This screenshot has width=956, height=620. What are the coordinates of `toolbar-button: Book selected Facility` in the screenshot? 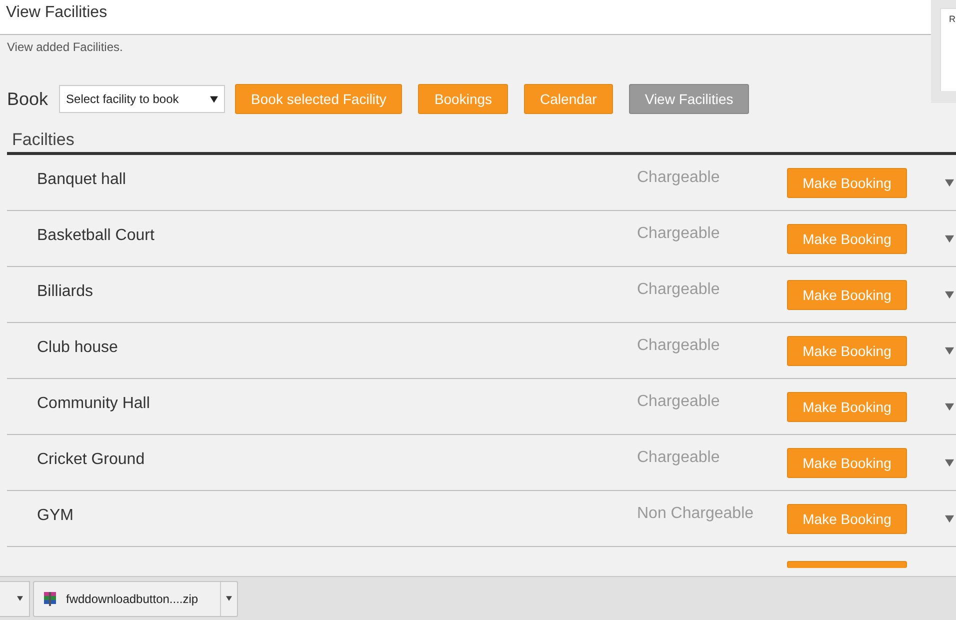 It's located at (318, 99).